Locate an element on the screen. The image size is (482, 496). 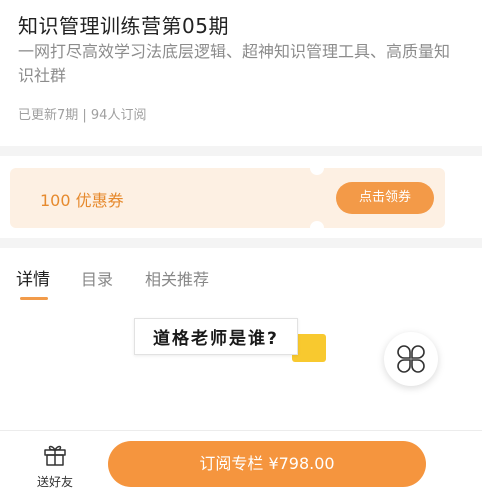
tab-related: 相关推荐 is located at coordinates (177, 278).